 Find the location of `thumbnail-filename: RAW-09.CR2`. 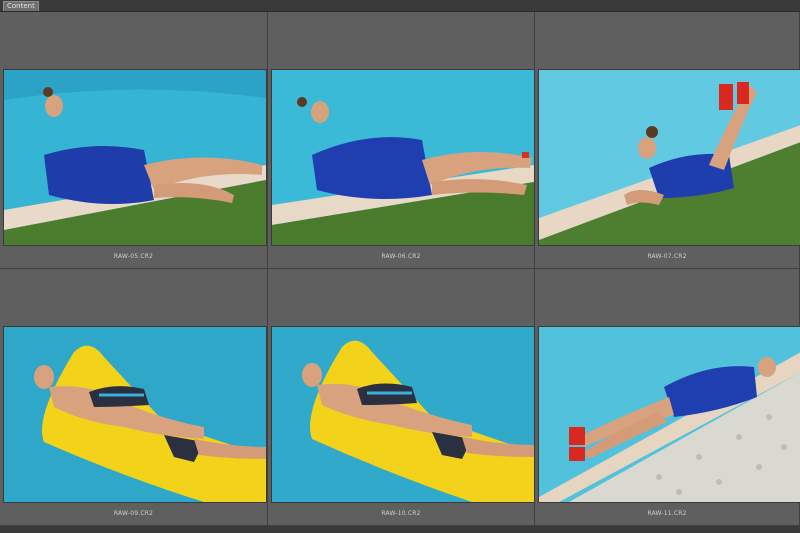

thumbnail-filename: RAW-09.CR2 is located at coordinates (133, 513).